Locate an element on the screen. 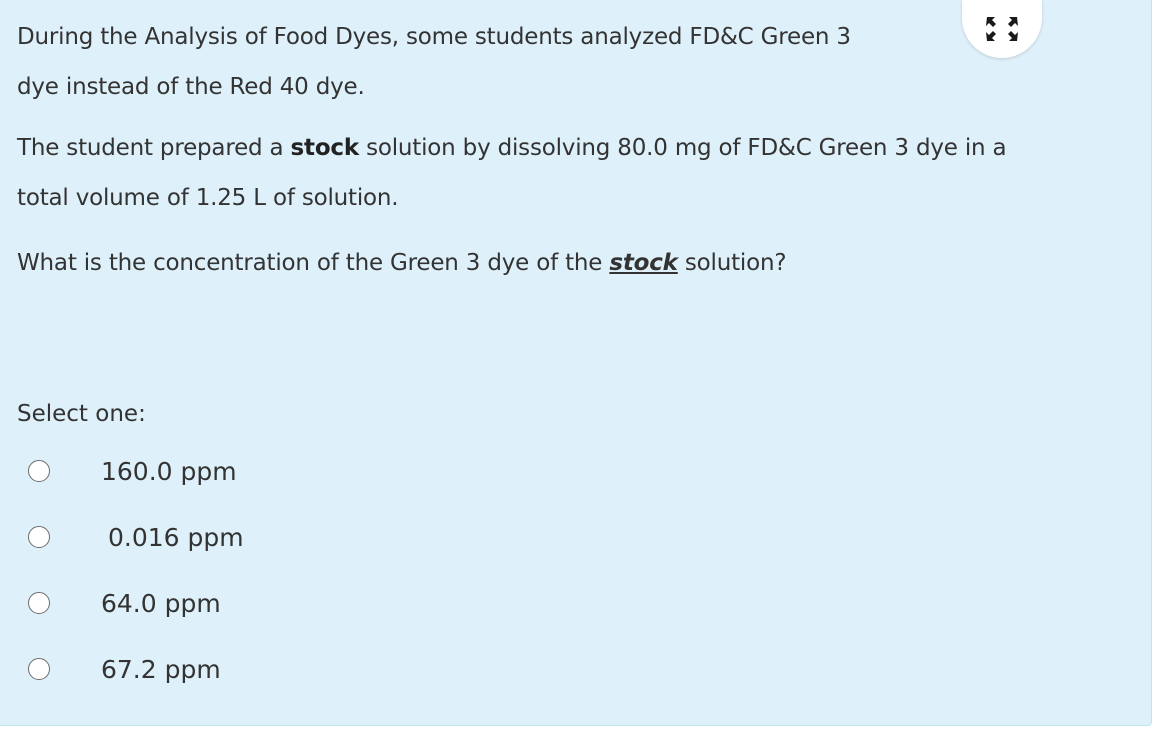 The height and width of the screenshot is (748, 1172). prompt-text-after: solution? is located at coordinates (732, 263).